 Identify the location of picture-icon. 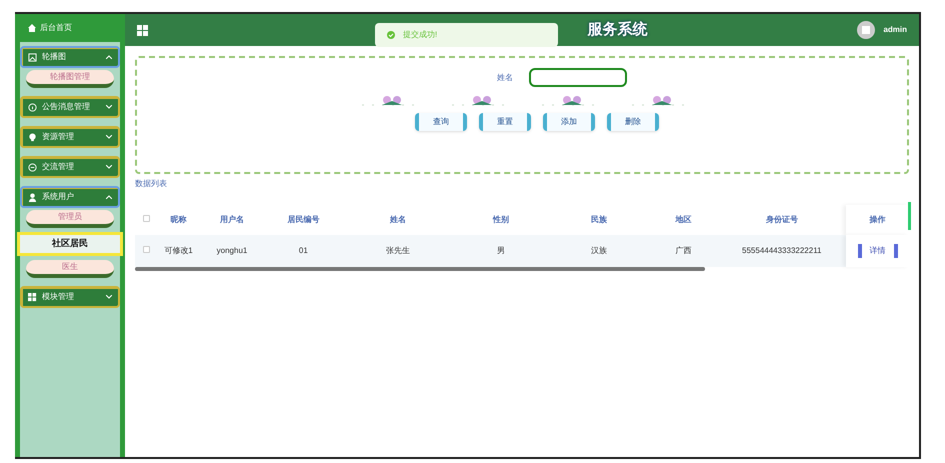
(32, 57).